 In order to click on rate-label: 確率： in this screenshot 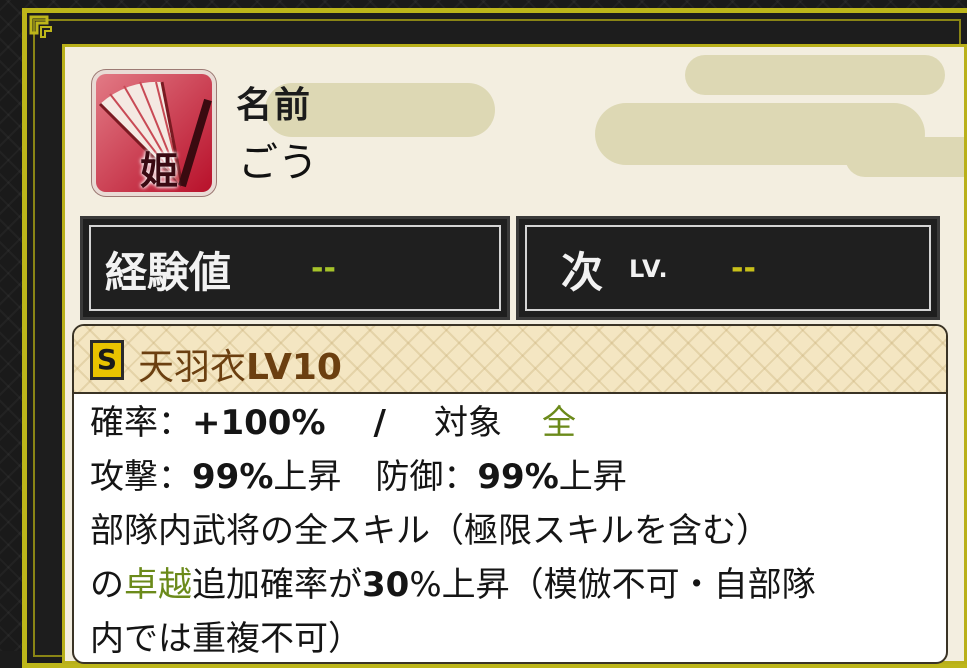, I will do `click(141, 423)`.